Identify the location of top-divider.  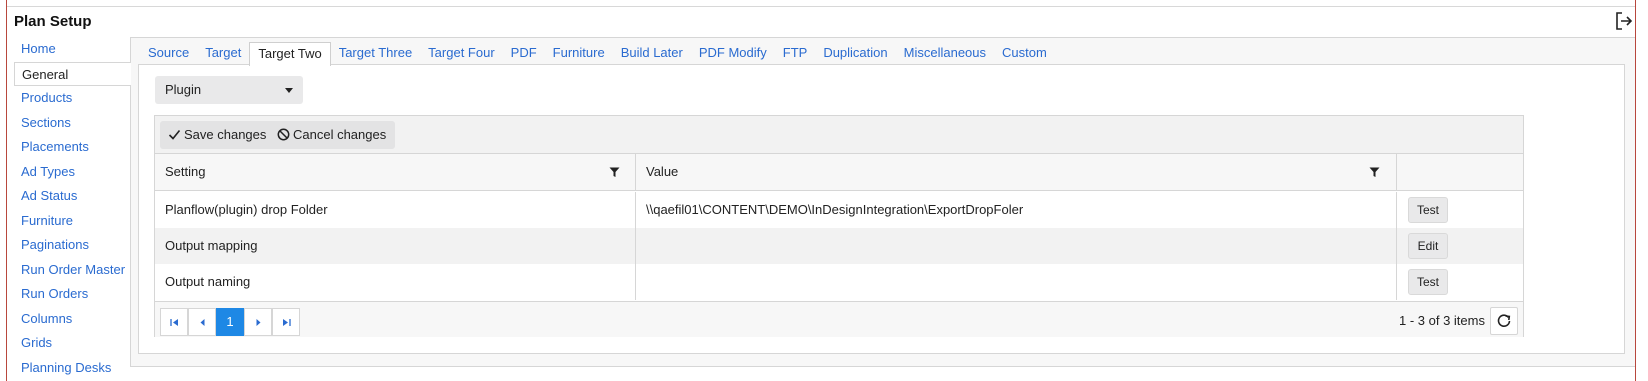
(821, 6).